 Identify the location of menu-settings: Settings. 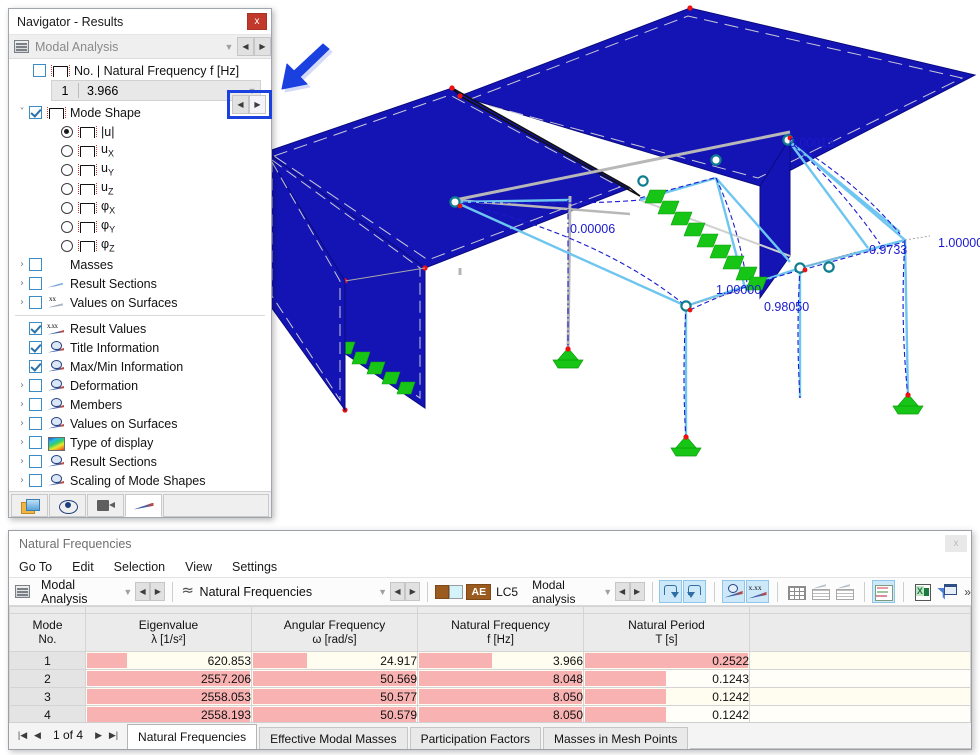
(254, 567).